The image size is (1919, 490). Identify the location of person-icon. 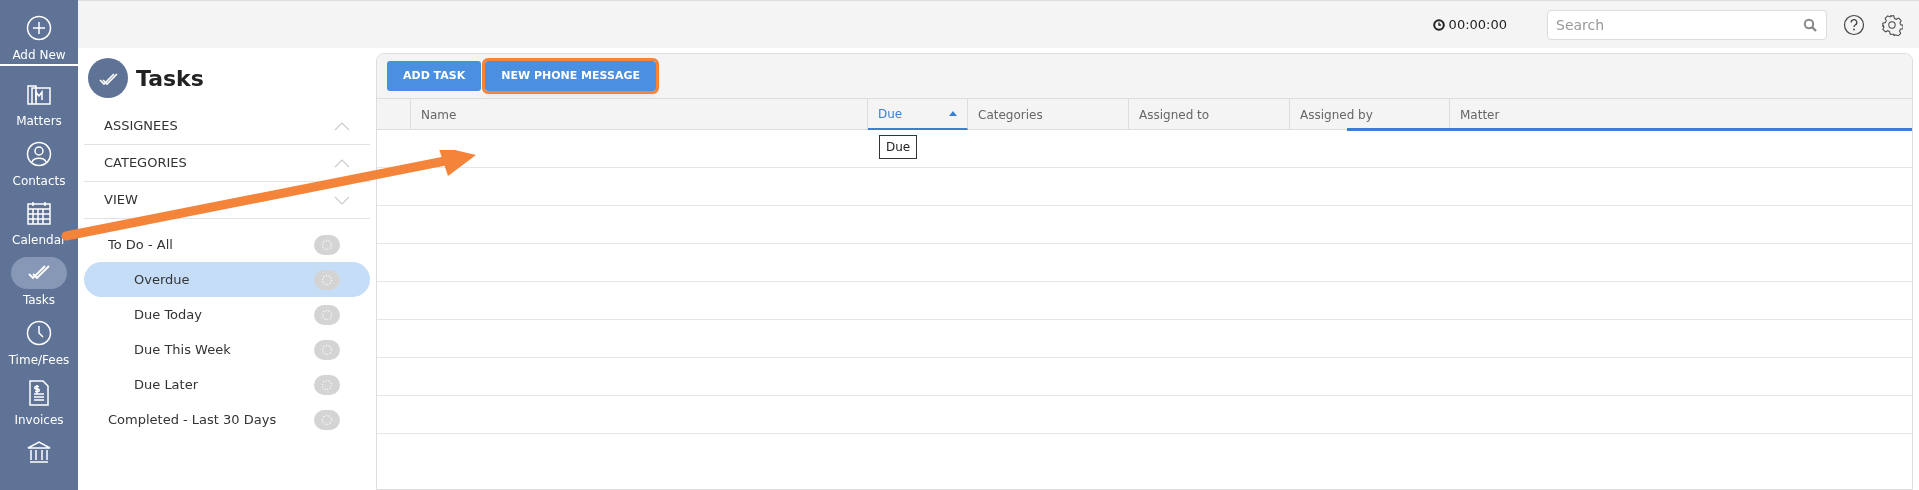
(39, 153).